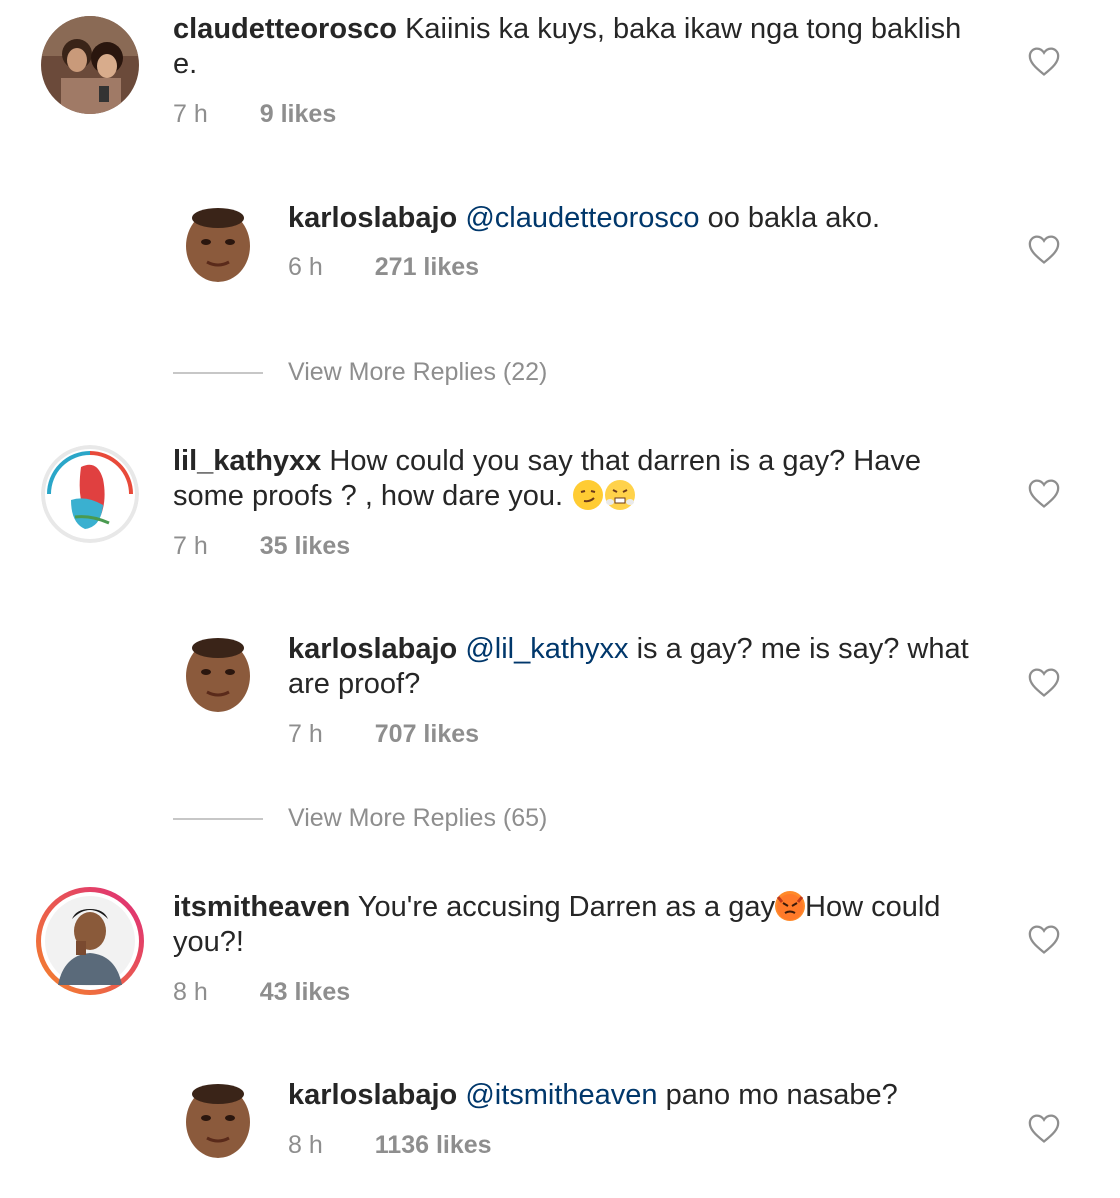 The height and width of the screenshot is (1198, 1120). Describe the element at coordinates (427, 734) in the screenshot. I see `likes-count: 707 likes` at that location.